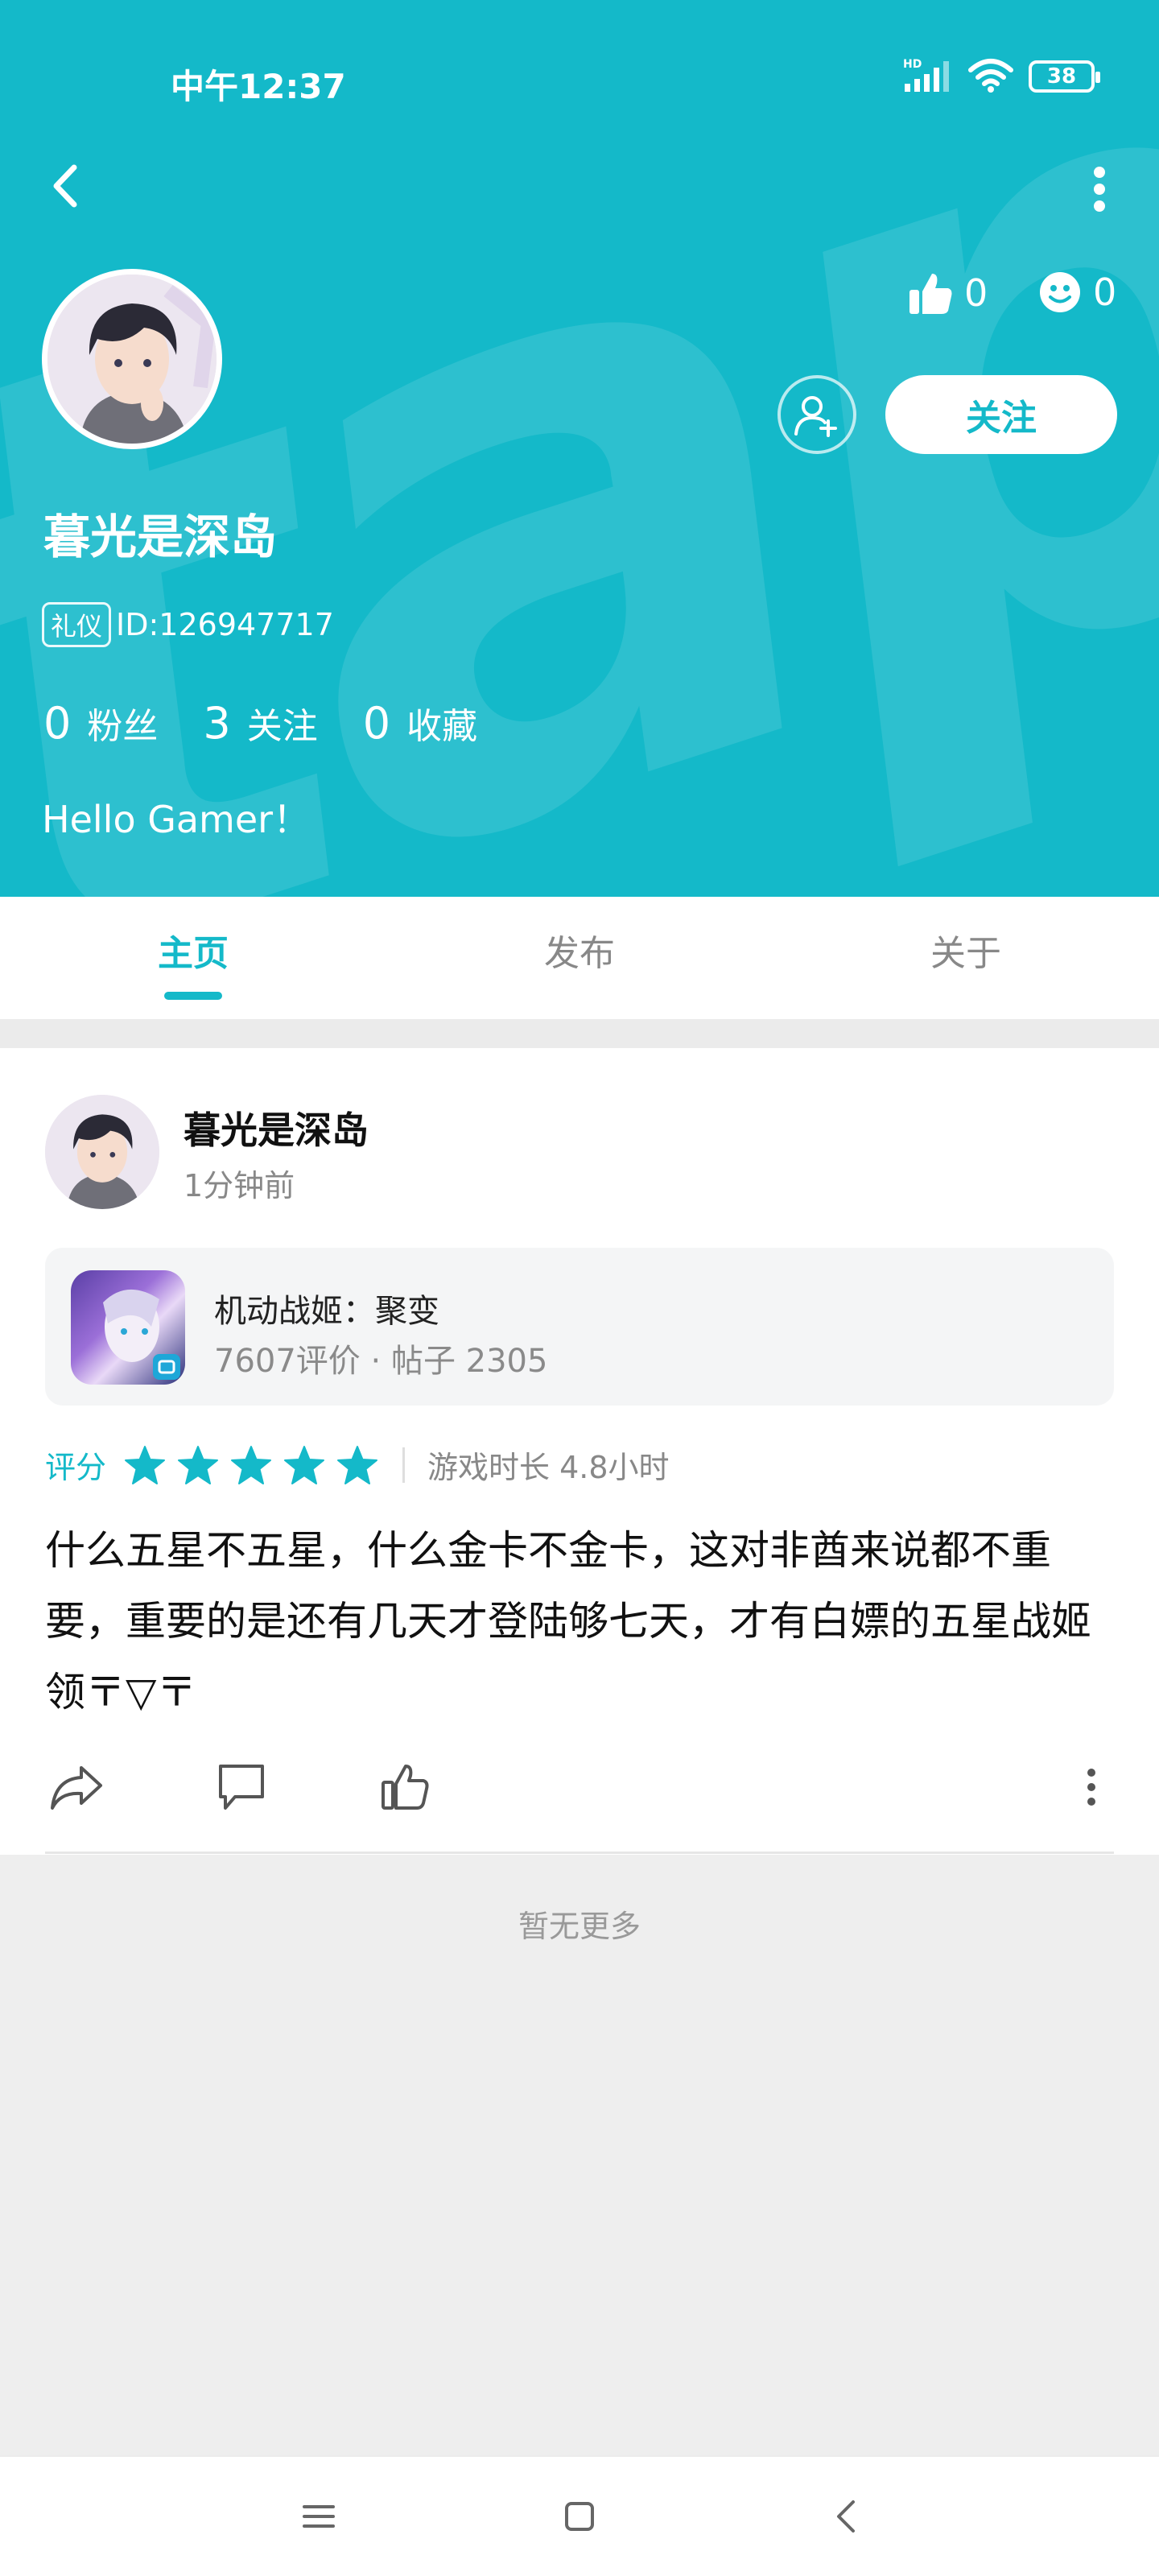 The width and height of the screenshot is (1159, 2576). I want to click on profile-tabs: 主页 发布 关于, so click(579, 958).